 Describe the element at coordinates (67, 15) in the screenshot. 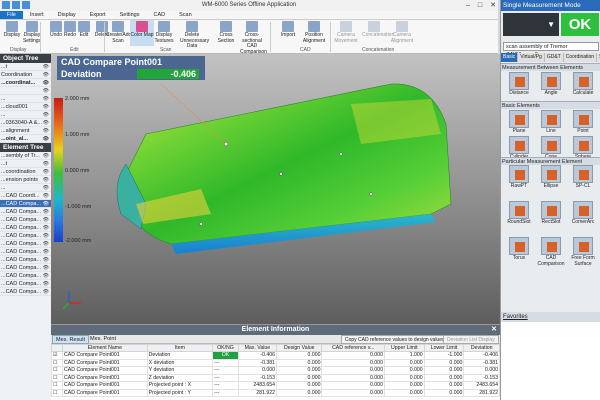

I see `menu-display: Display` at that location.